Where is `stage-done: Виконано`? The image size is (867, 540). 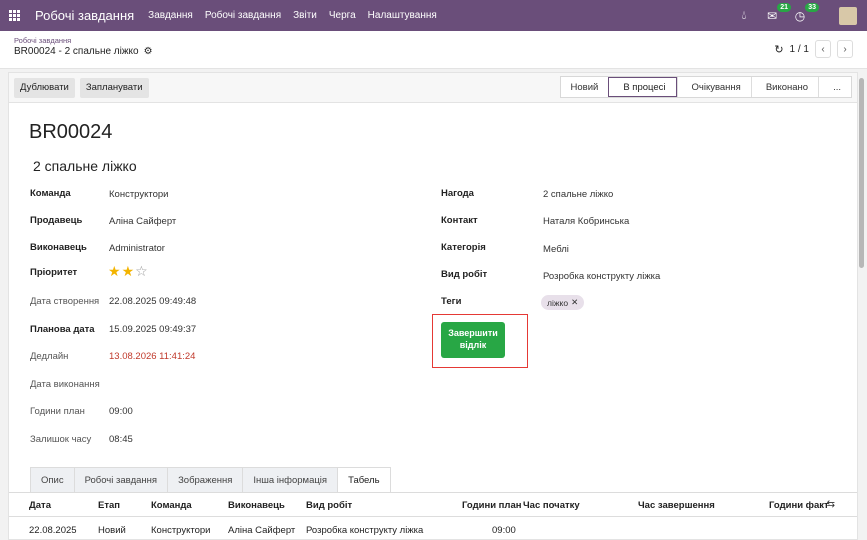 stage-done: Виконано is located at coordinates (784, 87).